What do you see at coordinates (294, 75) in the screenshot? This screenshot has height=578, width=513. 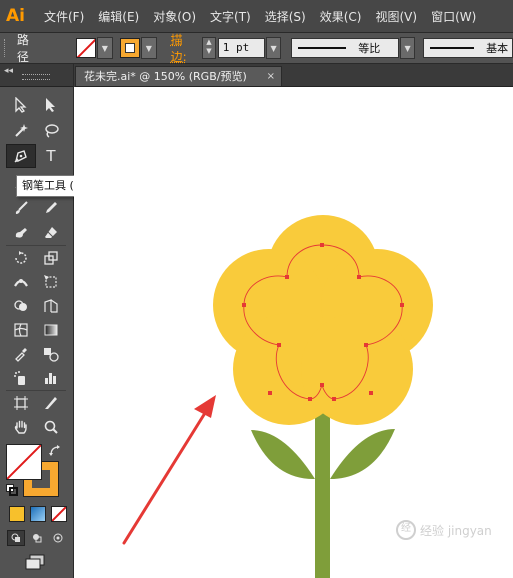 I see `document-tab-bar: 花未完.ai* @ 150% (RGB/预览) ×` at bounding box center [294, 75].